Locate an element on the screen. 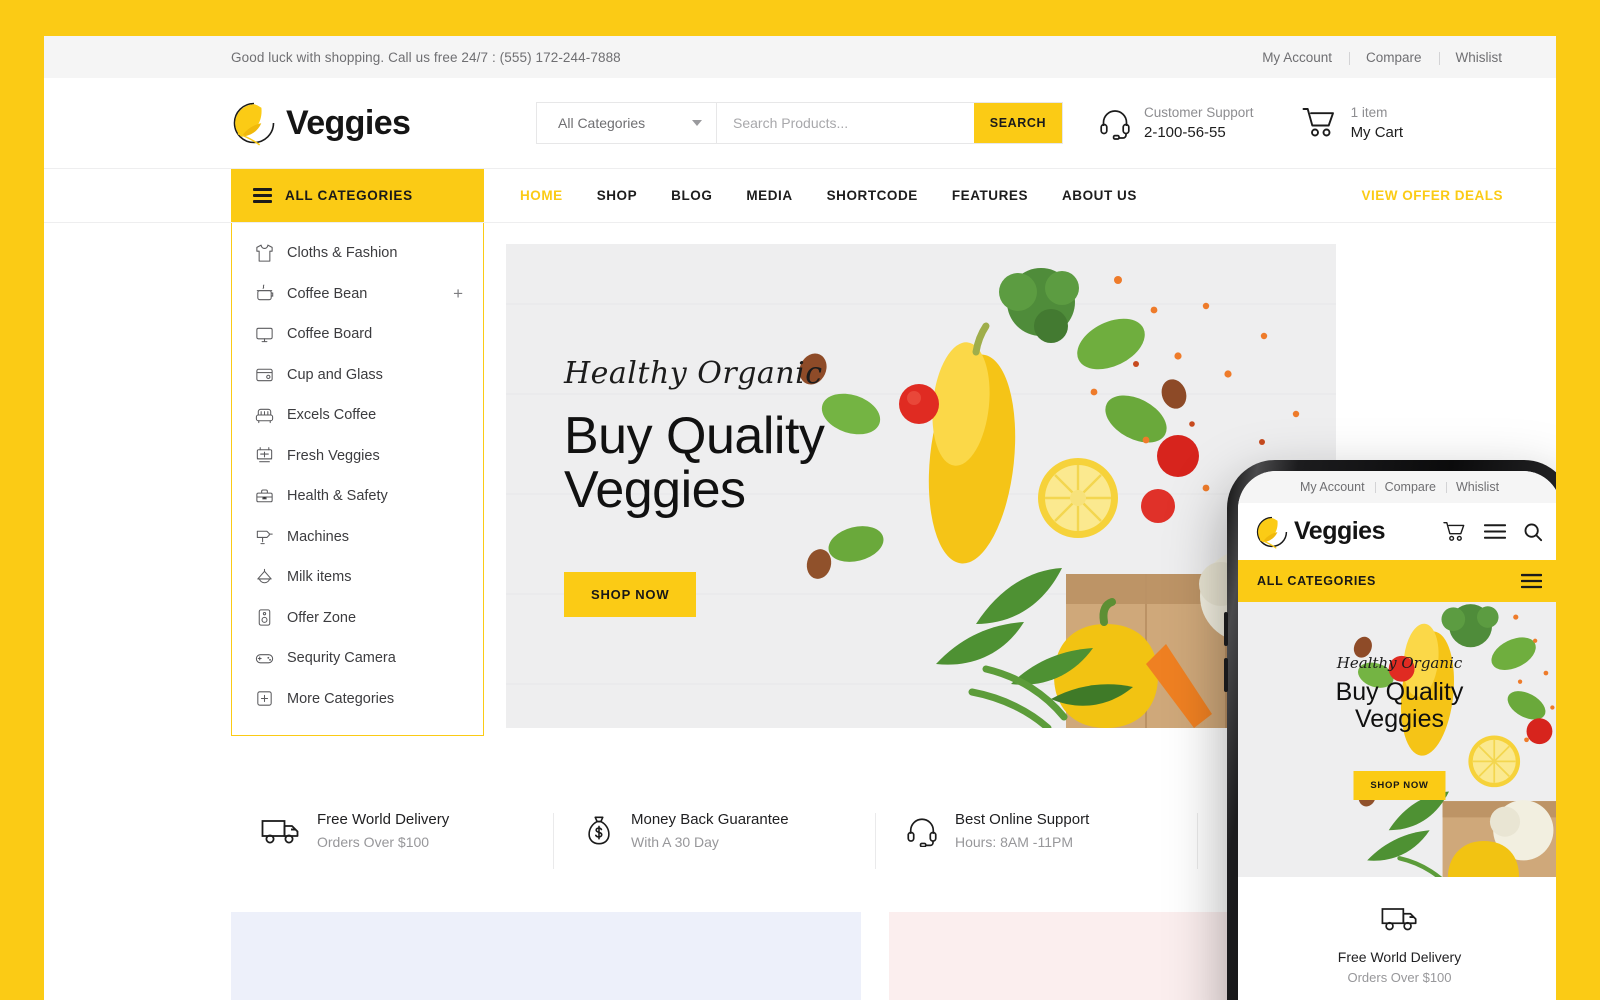 This screenshot has height=1000, width=1600. search-button: SEARCH is located at coordinates (1018, 123).